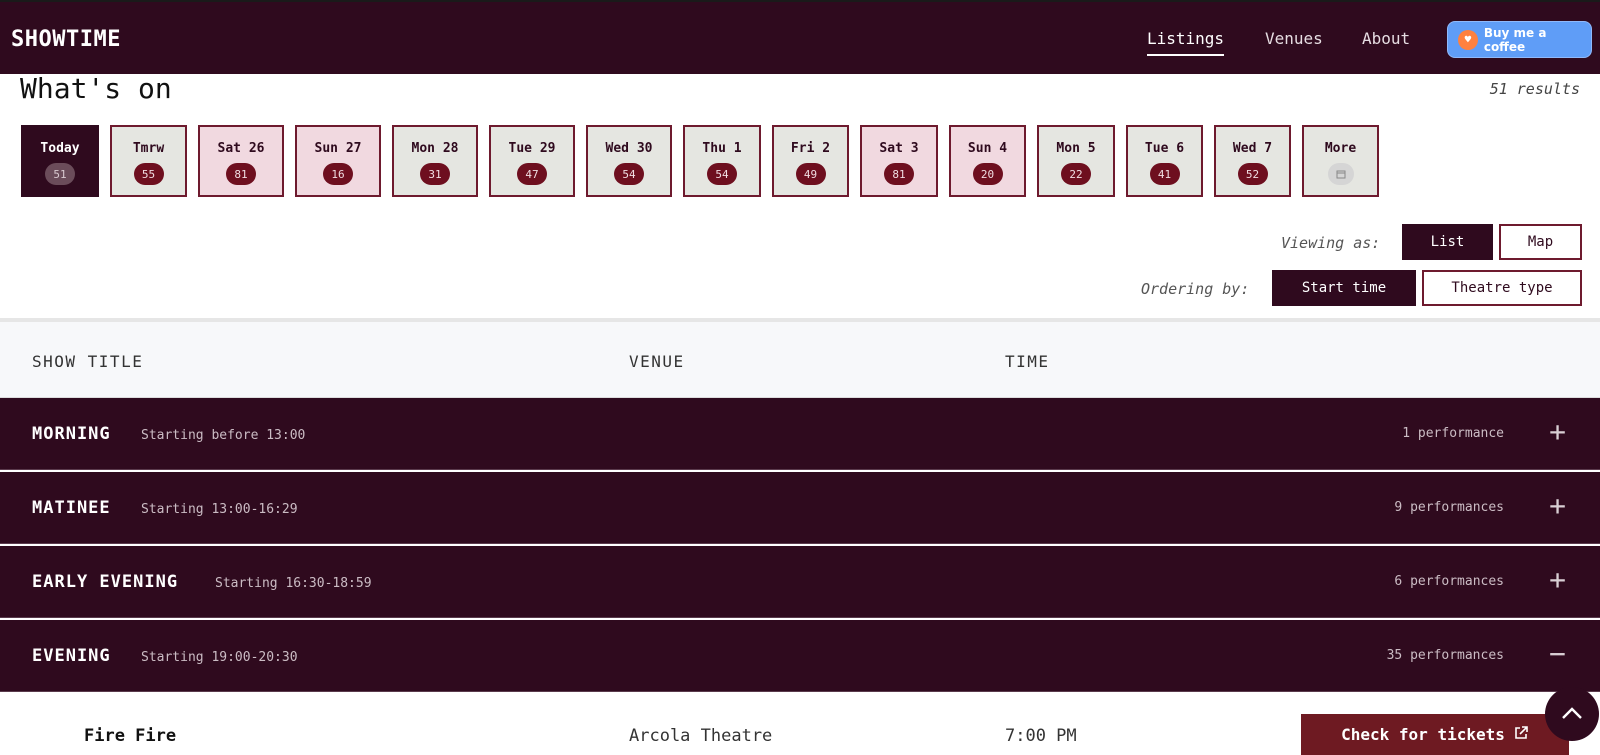 The height and width of the screenshot is (755, 1600). What do you see at coordinates (800, 358) in the screenshot?
I see `table-header: SHOW TITLE VENUE TIME` at bounding box center [800, 358].